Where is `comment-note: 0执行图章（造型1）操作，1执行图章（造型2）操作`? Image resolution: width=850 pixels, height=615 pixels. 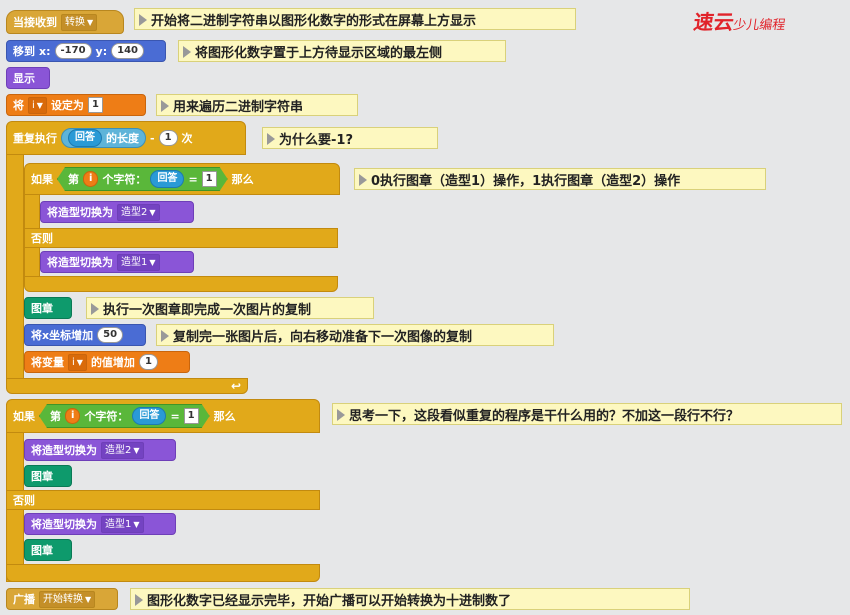 comment-note: 0执行图章（造型1）操作，1执行图章（造型2）操作 is located at coordinates (560, 179).